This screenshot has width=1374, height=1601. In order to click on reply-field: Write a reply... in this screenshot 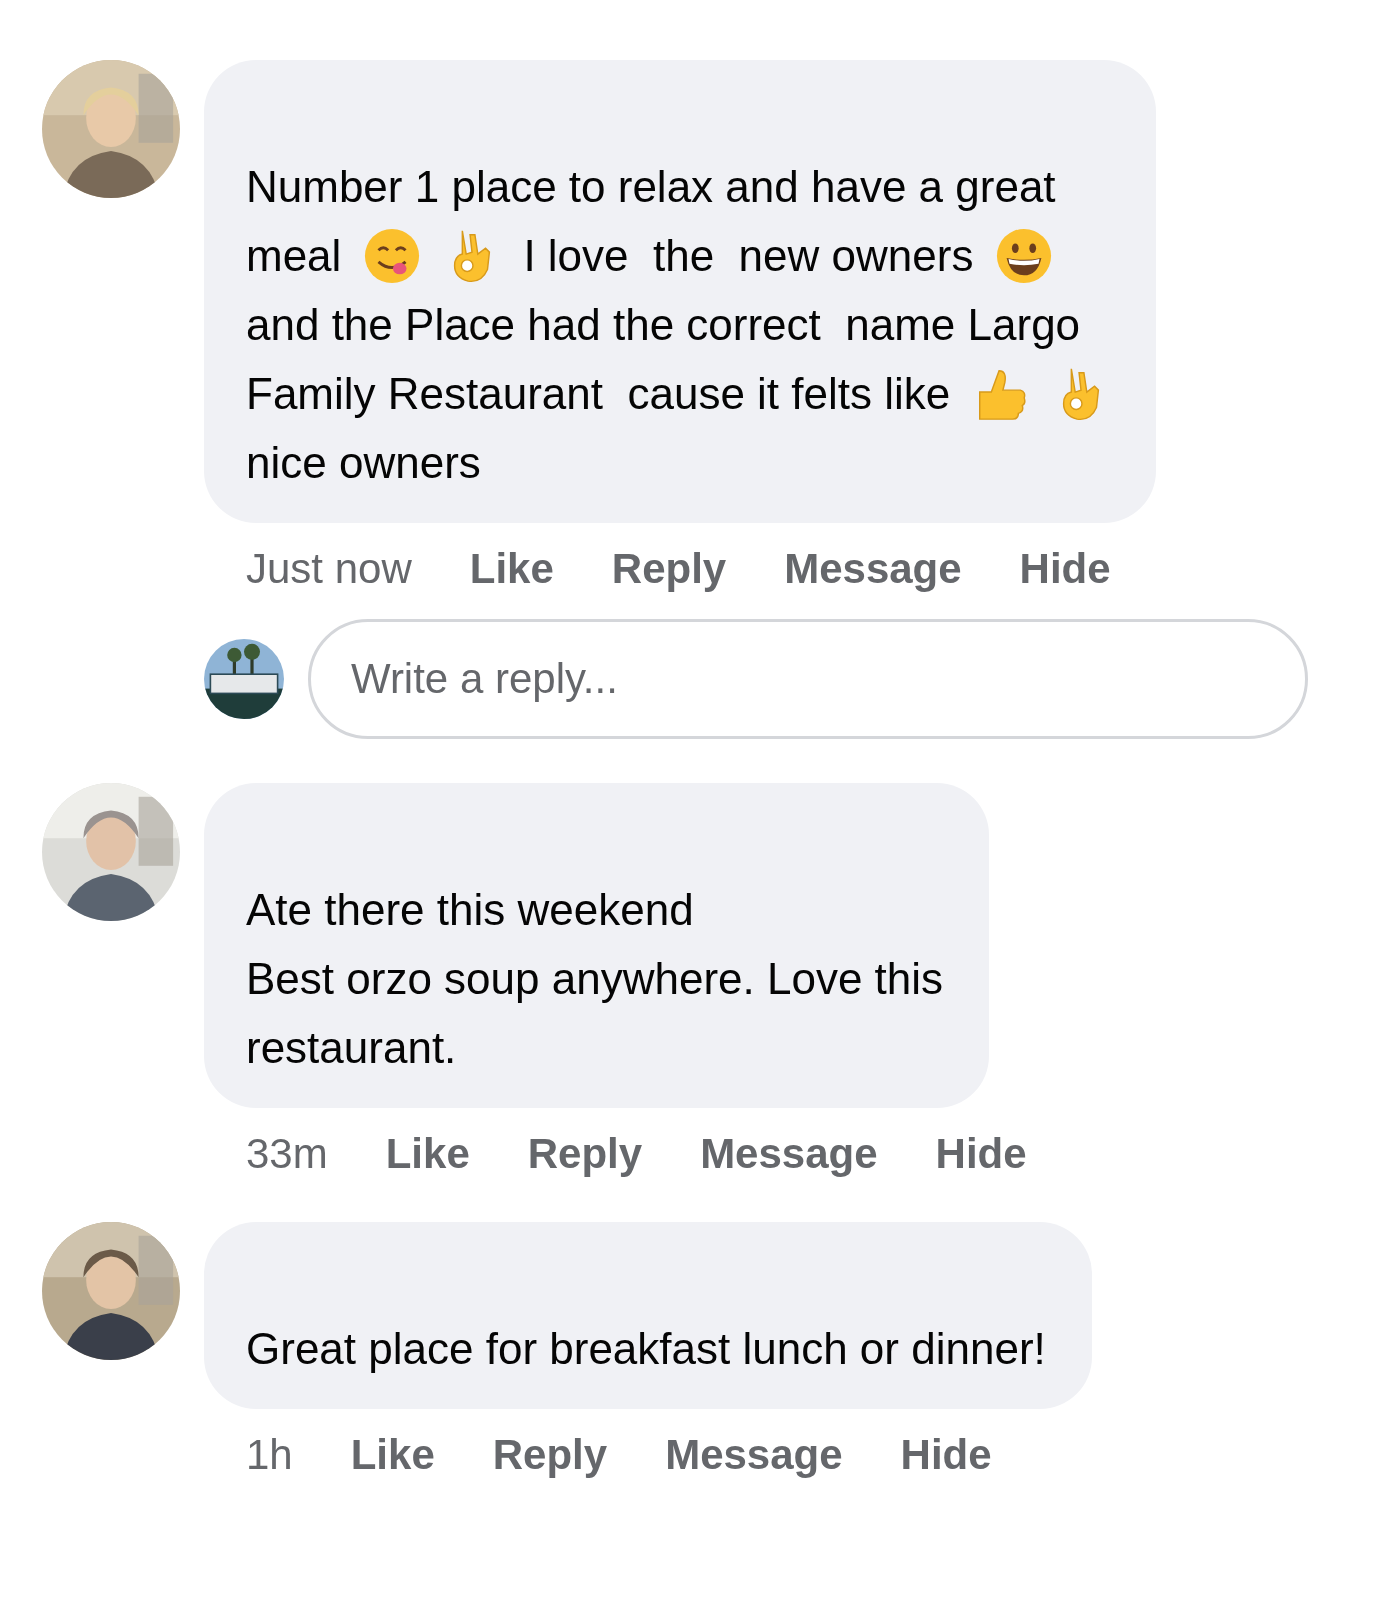, I will do `click(808, 679)`.